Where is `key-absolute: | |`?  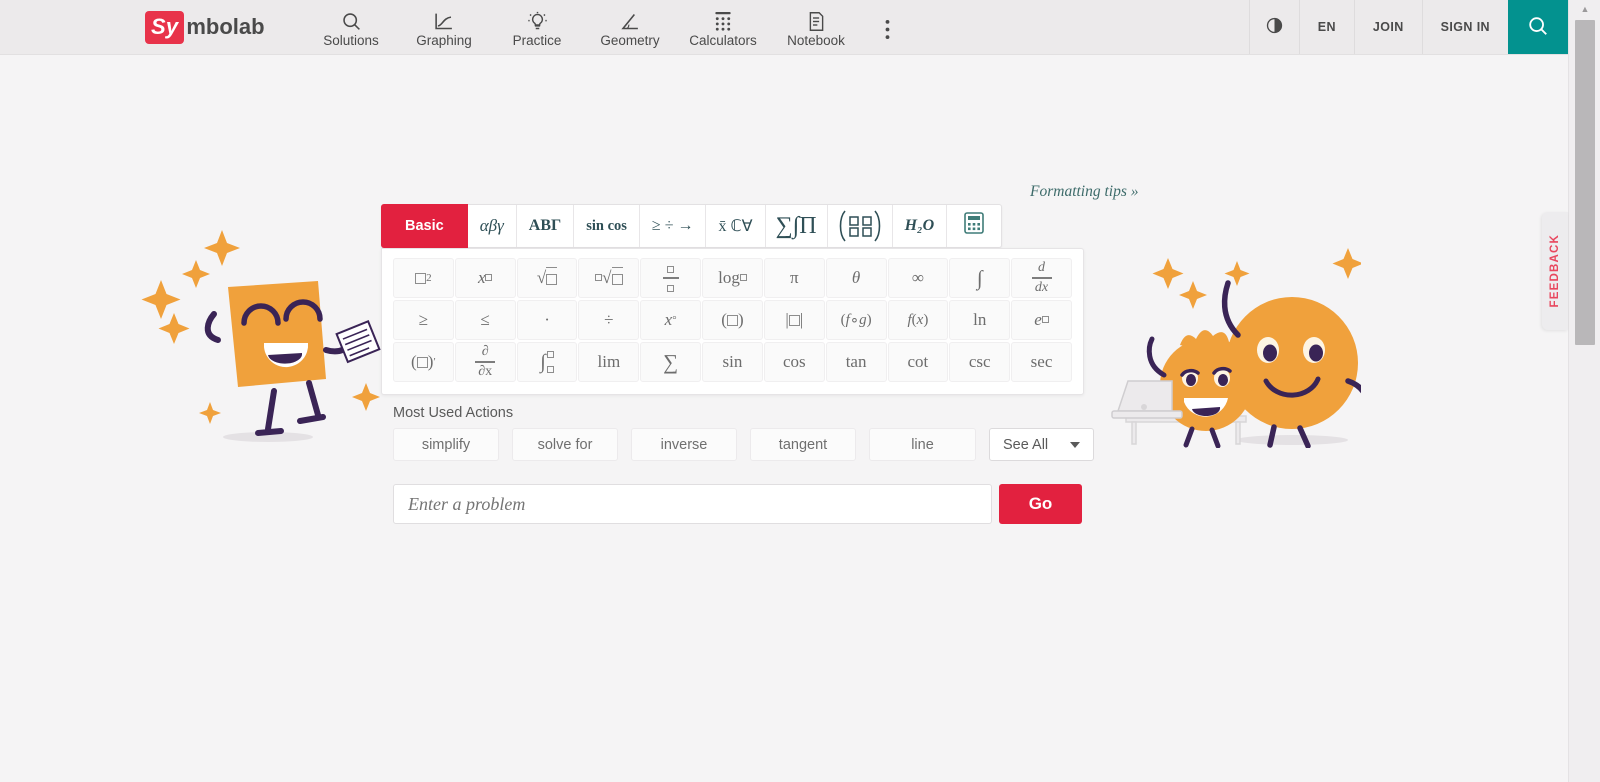 key-absolute: | | is located at coordinates (794, 320).